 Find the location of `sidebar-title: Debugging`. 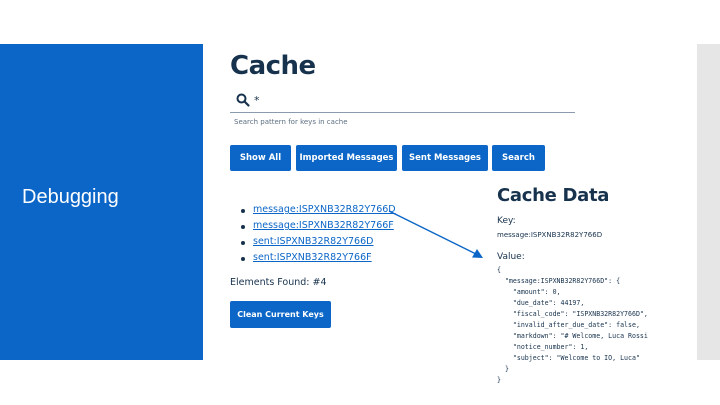

sidebar-title: Debugging is located at coordinates (70, 197).